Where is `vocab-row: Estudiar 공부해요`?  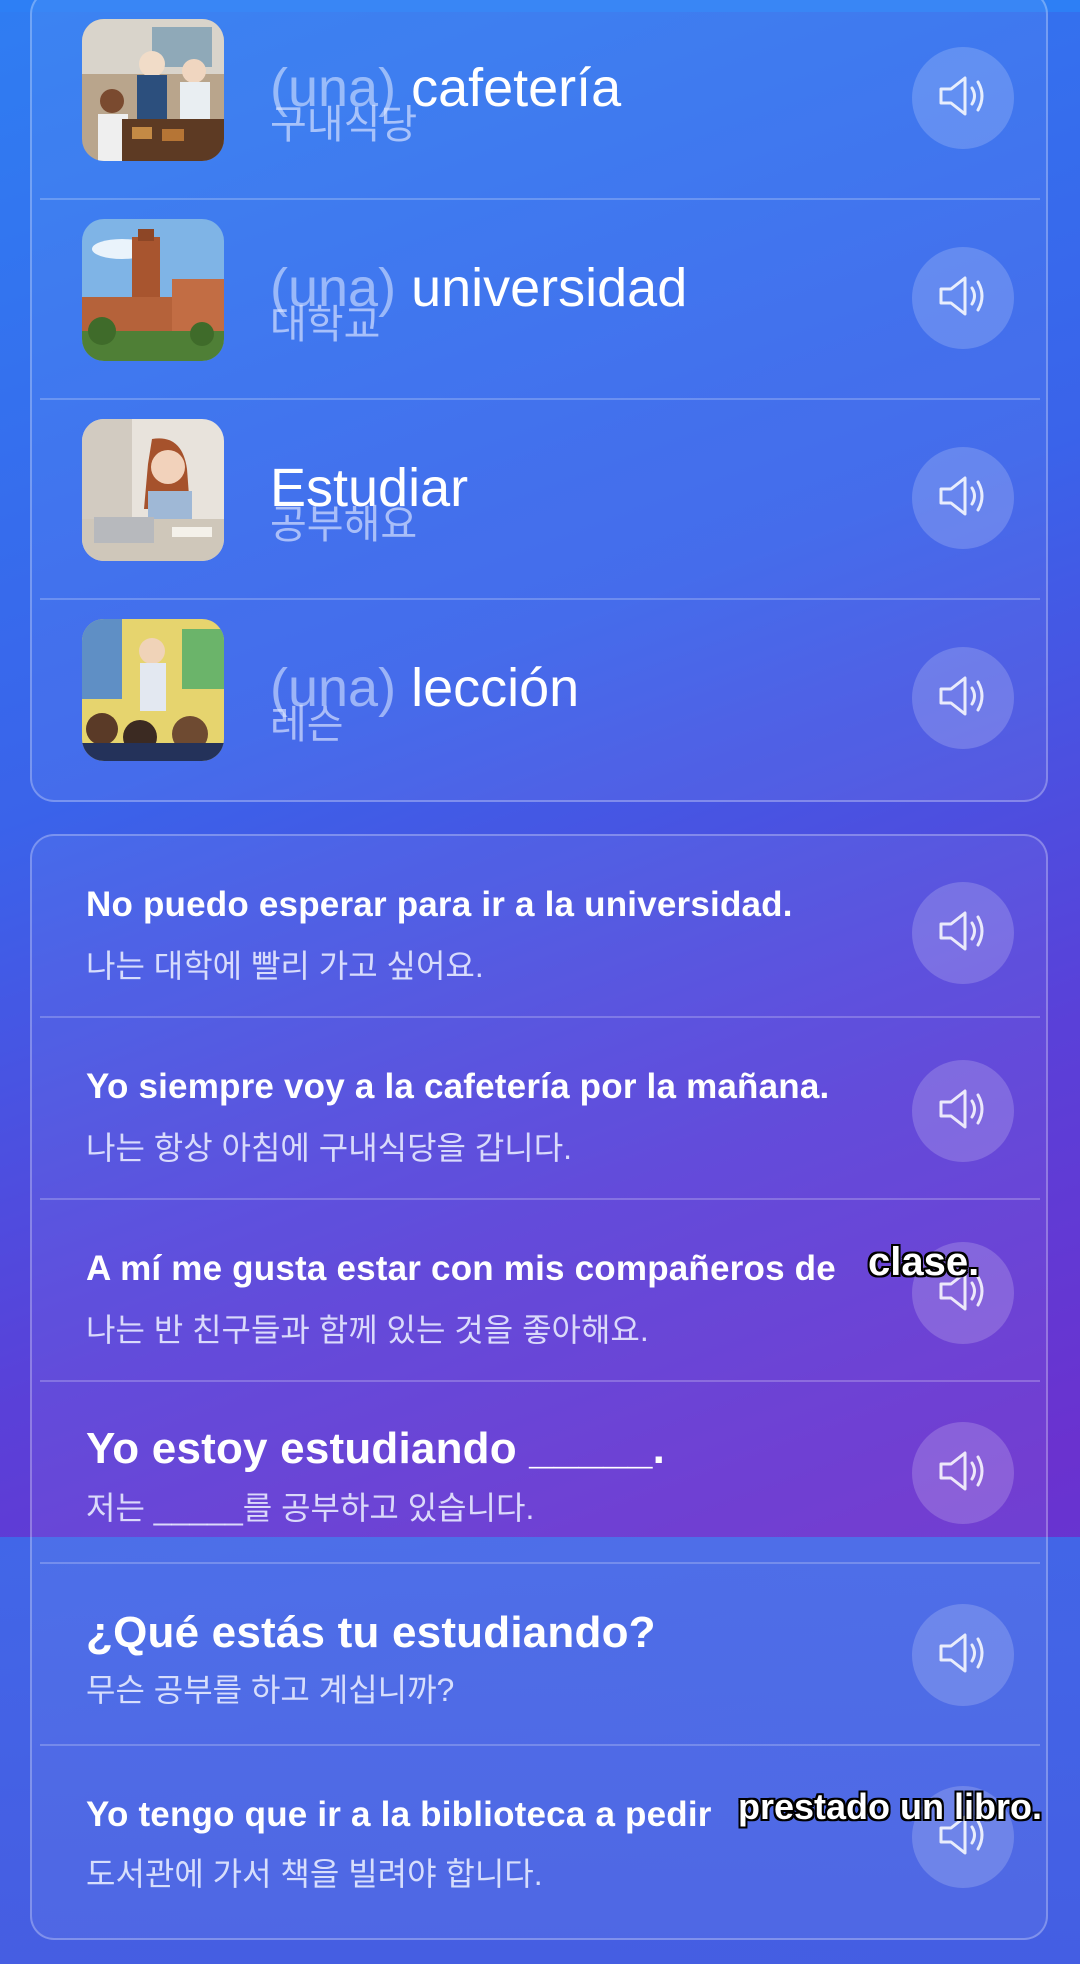 vocab-row: Estudiar 공부해요 is located at coordinates (539, 500).